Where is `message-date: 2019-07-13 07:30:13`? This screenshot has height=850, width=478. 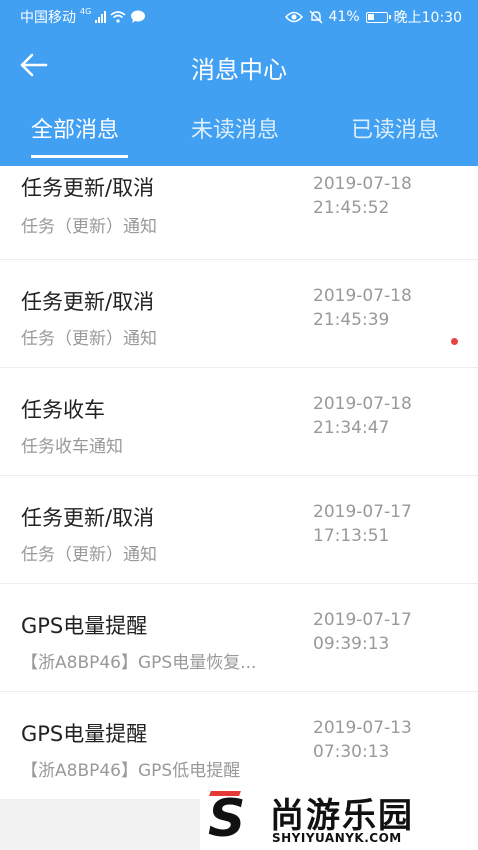 message-date: 2019-07-13 07:30:13 is located at coordinates (362, 740).